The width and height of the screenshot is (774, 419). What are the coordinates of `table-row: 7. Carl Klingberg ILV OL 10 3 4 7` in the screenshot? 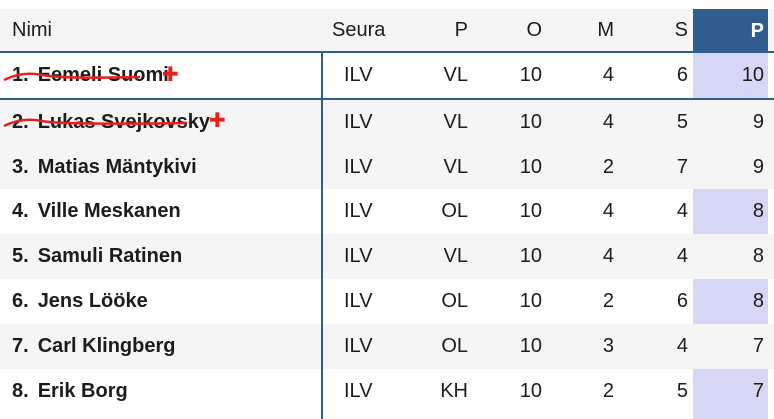 It's located at (387, 346).